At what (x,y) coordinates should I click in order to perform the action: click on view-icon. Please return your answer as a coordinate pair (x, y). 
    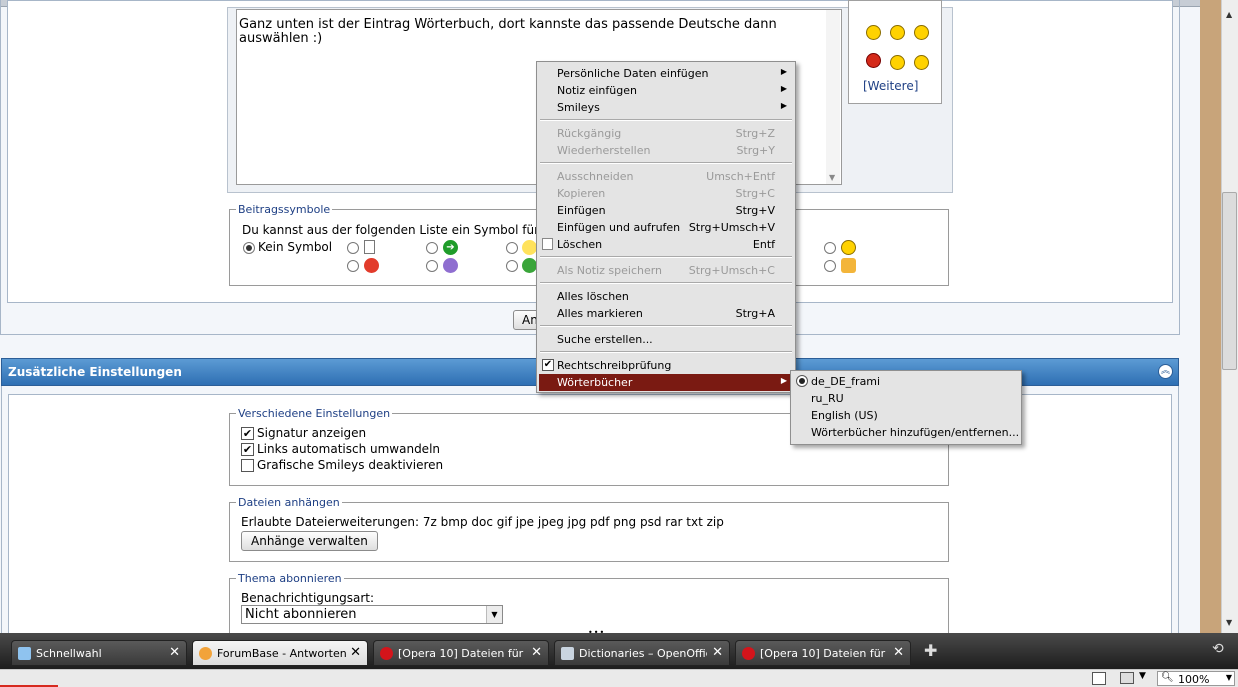
    Looking at the image, I should click on (1127, 678).